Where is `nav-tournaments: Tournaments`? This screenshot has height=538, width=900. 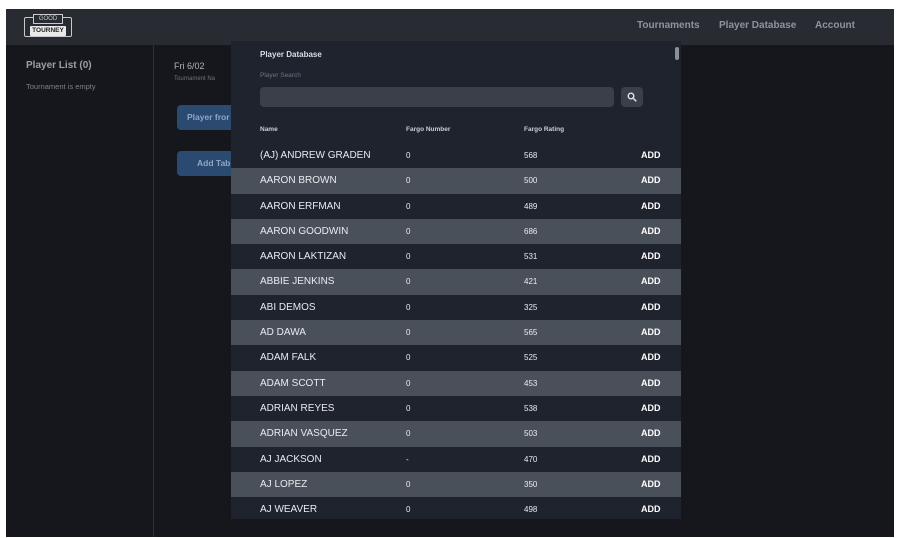
nav-tournaments: Tournaments is located at coordinates (668, 25).